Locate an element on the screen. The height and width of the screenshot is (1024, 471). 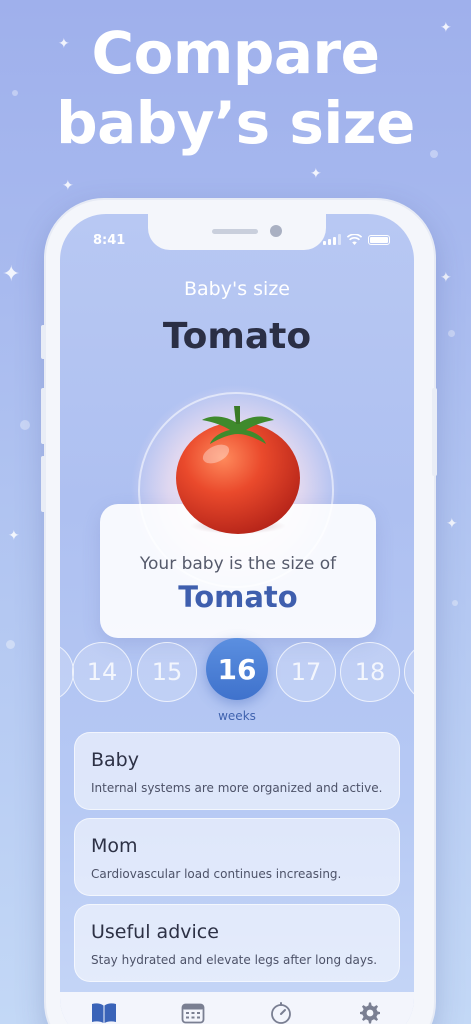
size-label: Baby's size is located at coordinates (237, 289).